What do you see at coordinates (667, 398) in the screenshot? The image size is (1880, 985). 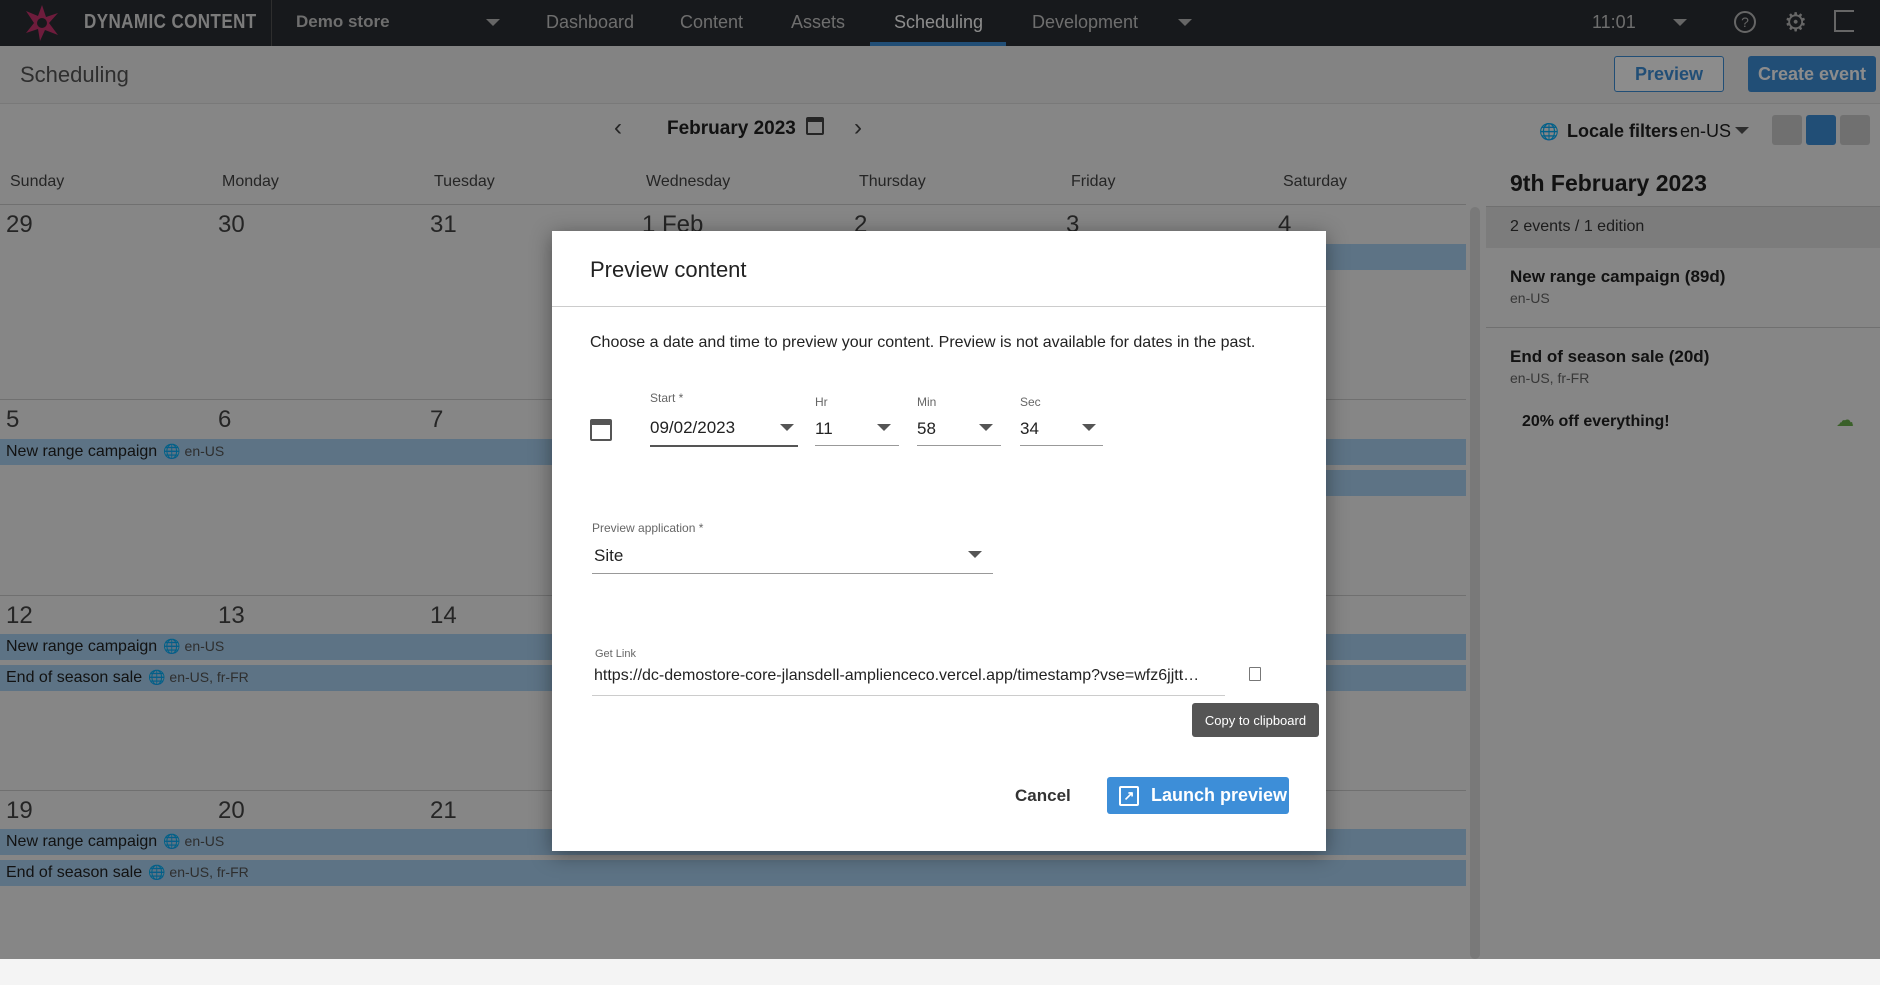 I see `start-label: Start *` at bounding box center [667, 398].